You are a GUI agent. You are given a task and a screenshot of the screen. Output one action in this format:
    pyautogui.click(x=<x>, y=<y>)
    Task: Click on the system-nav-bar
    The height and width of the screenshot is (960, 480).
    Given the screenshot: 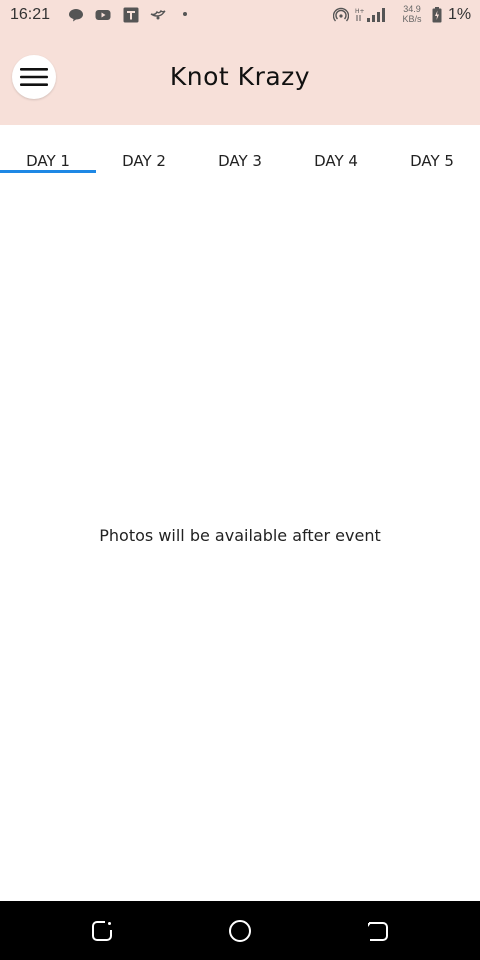 What is the action you would take?
    pyautogui.click(x=240, y=930)
    